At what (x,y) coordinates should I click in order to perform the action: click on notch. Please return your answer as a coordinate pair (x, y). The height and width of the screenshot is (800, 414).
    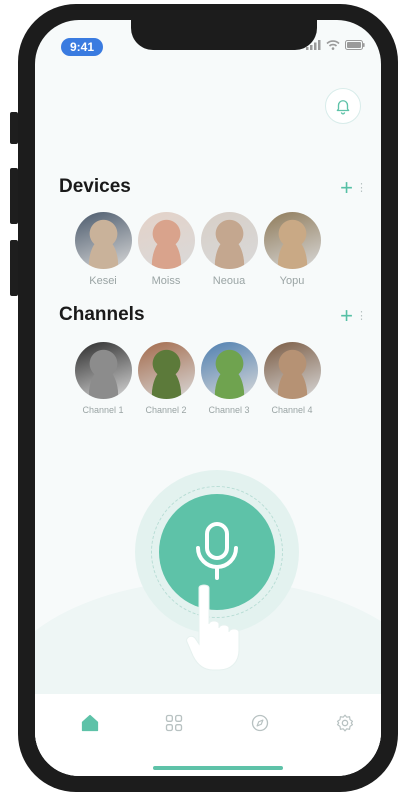
    Looking at the image, I should click on (224, 35).